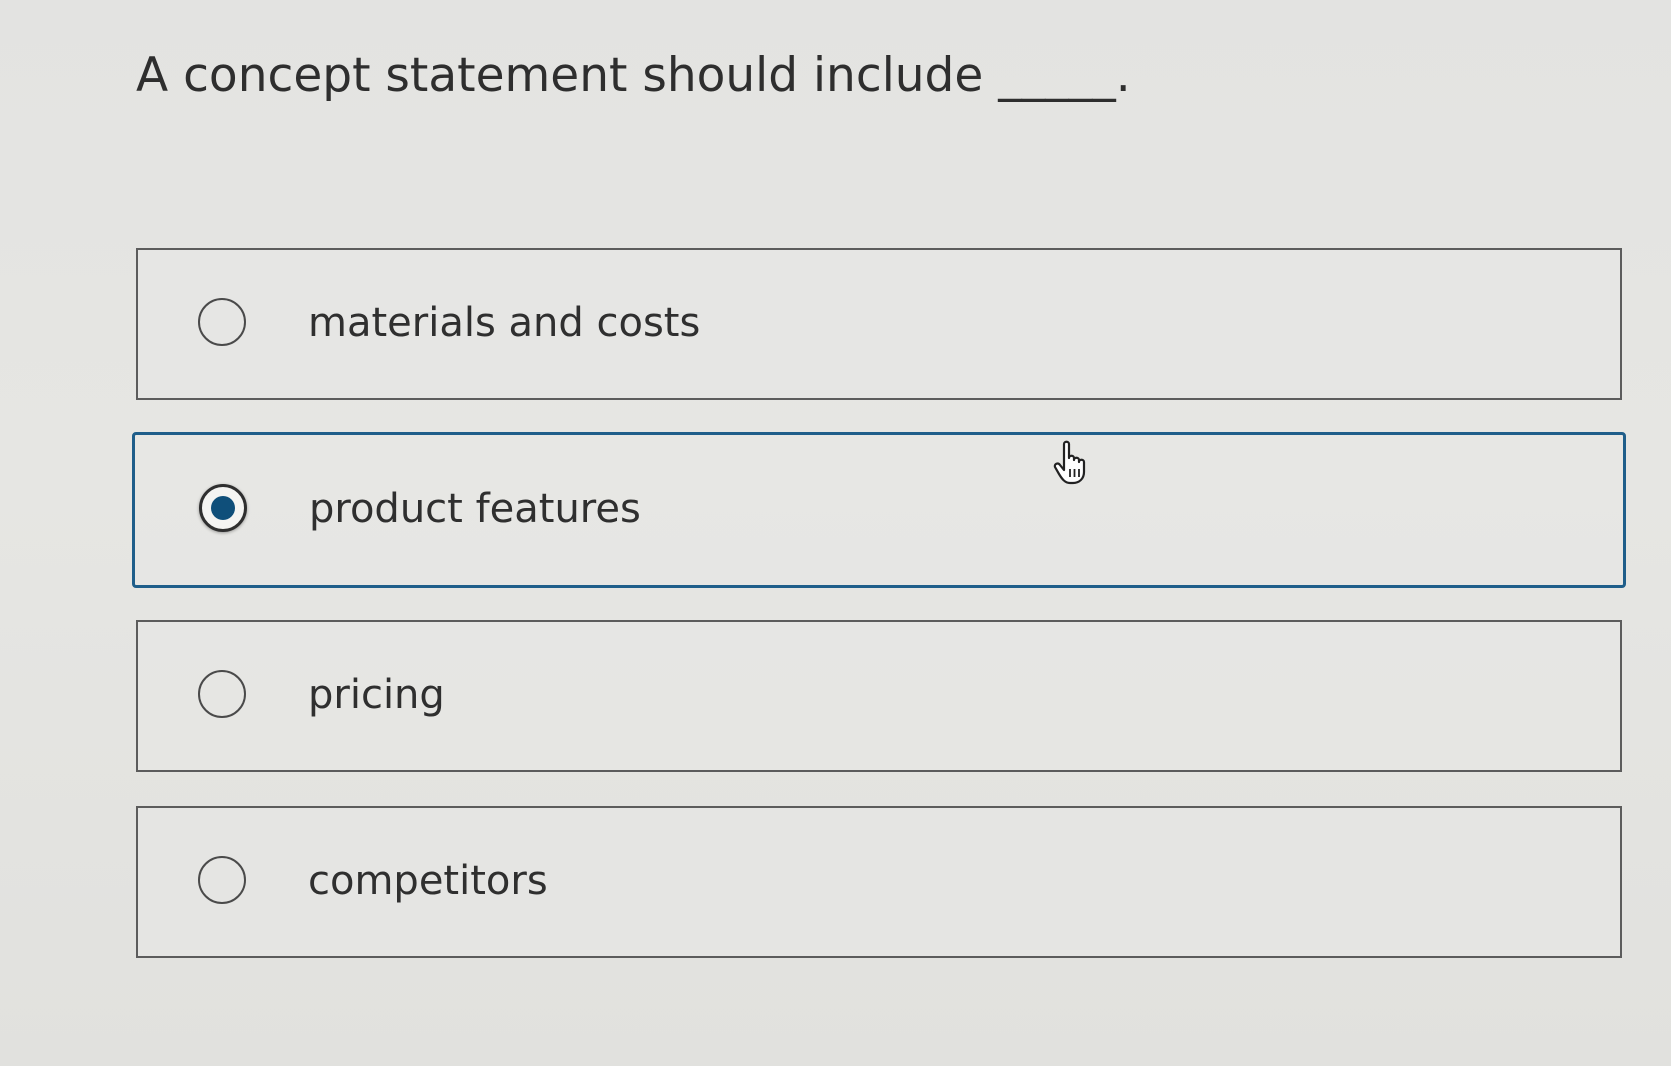 The image size is (1671, 1066). Describe the element at coordinates (1069, 462) in the screenshot. I see `hand-pointer-icon` at that location.